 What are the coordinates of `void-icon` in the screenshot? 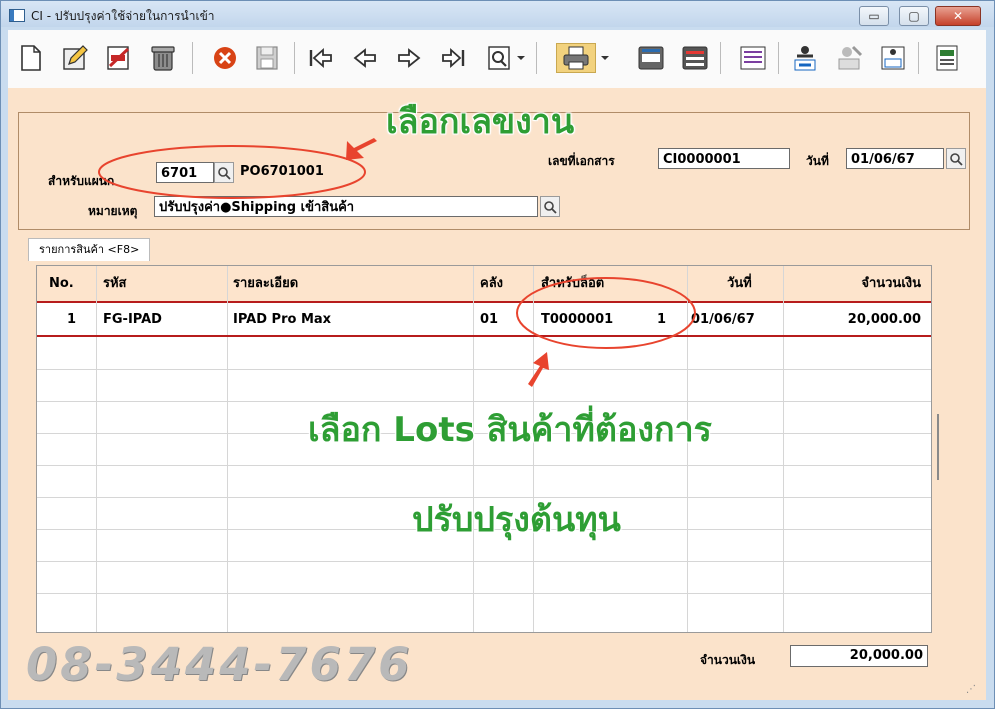 It's located at (118, 58).